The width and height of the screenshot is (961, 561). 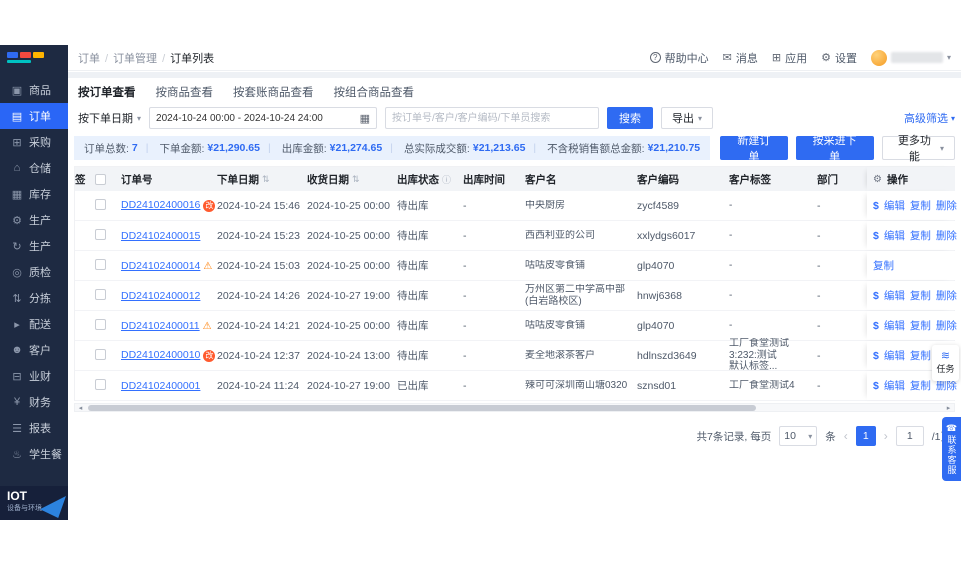 I want to click on messages-button: ✉ 消息, so click(x=740, y=58).